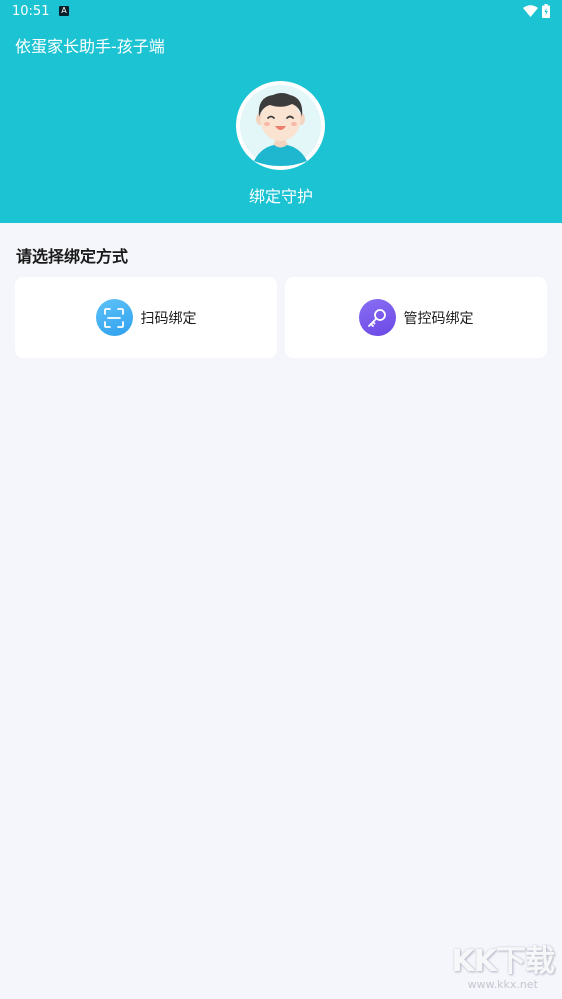  What do you see at coordinates (114, 317) in the screenshot?
I see `scan-icon` at bounding box center [114, 317].